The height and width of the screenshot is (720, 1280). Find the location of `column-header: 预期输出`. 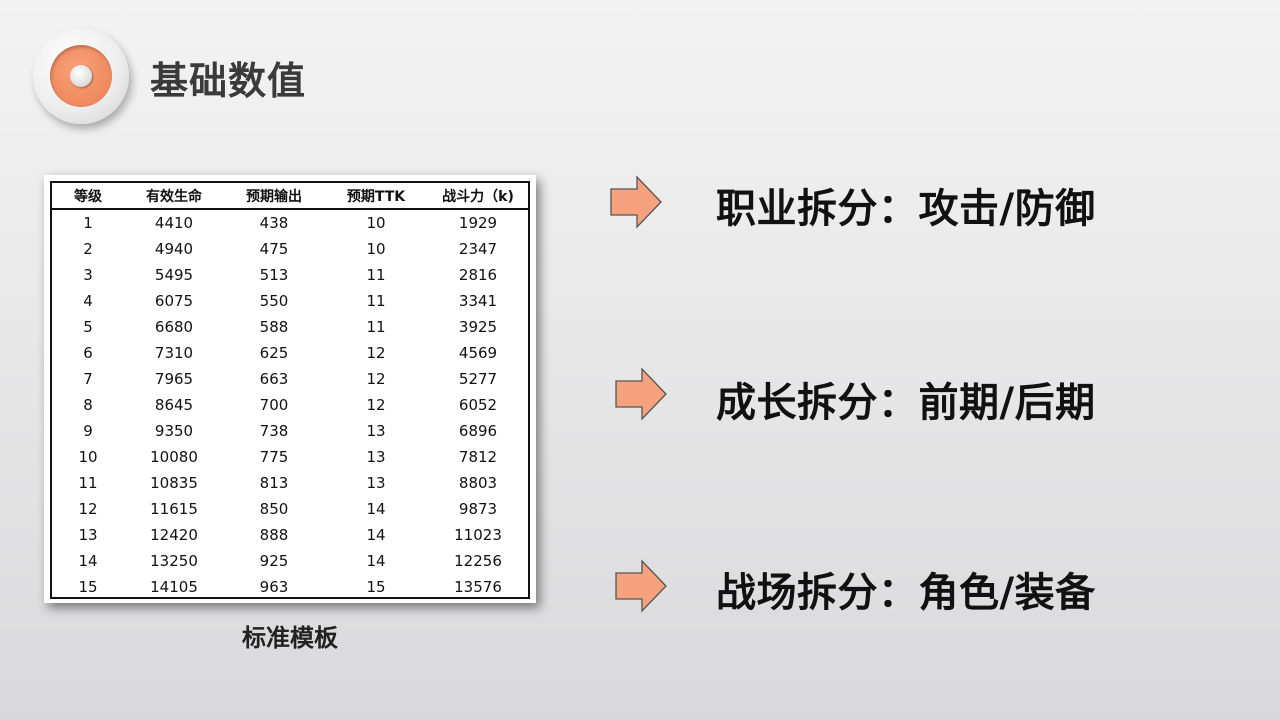

column-header: 预期输出 is located at coordinates (274, 196).